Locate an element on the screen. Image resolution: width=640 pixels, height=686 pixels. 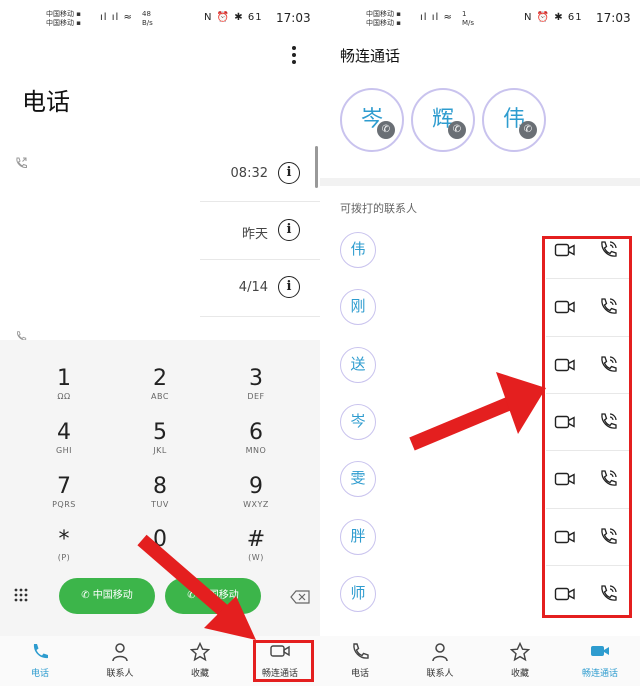
arrow-to-meetime-tab is located at coordinates (196, 587).